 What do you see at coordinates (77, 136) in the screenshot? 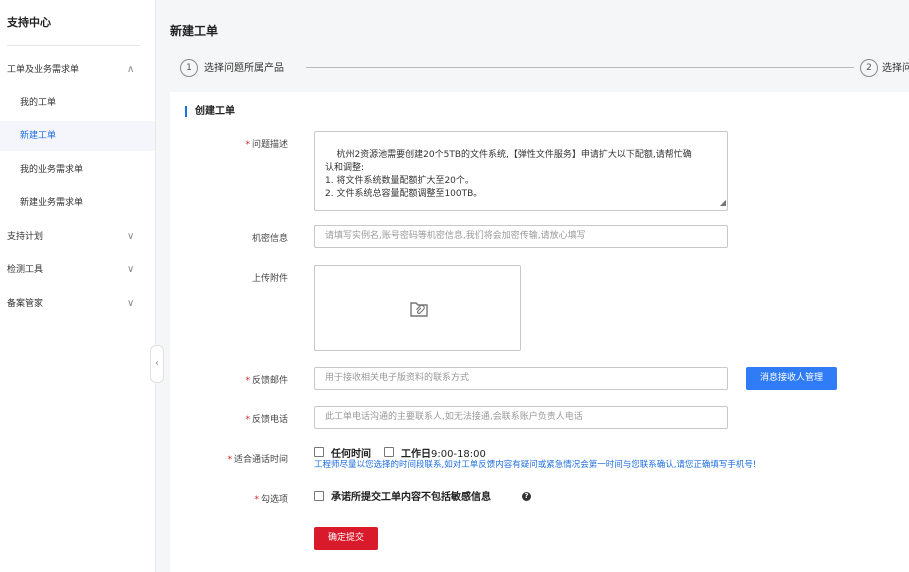
I see `sidebar-item-new-ticket: 新建工单` at bounding box center [77, 136].